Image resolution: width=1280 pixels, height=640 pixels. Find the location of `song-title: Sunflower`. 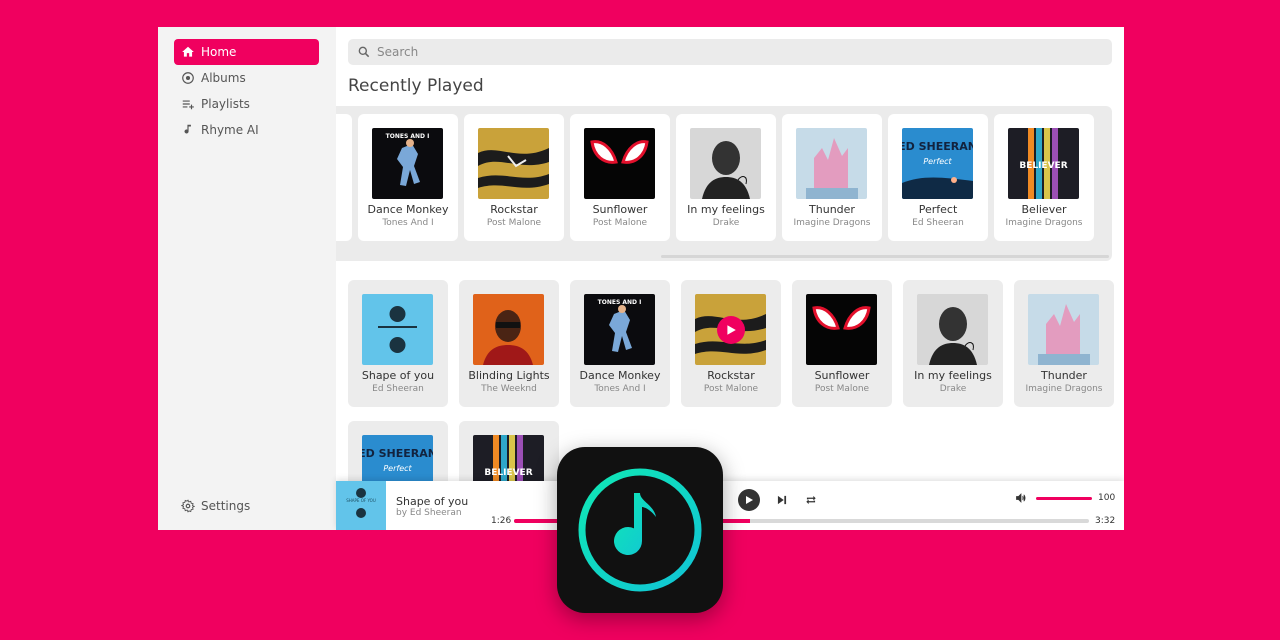

song-title: Sunflower is located at coordinates (842, 375).